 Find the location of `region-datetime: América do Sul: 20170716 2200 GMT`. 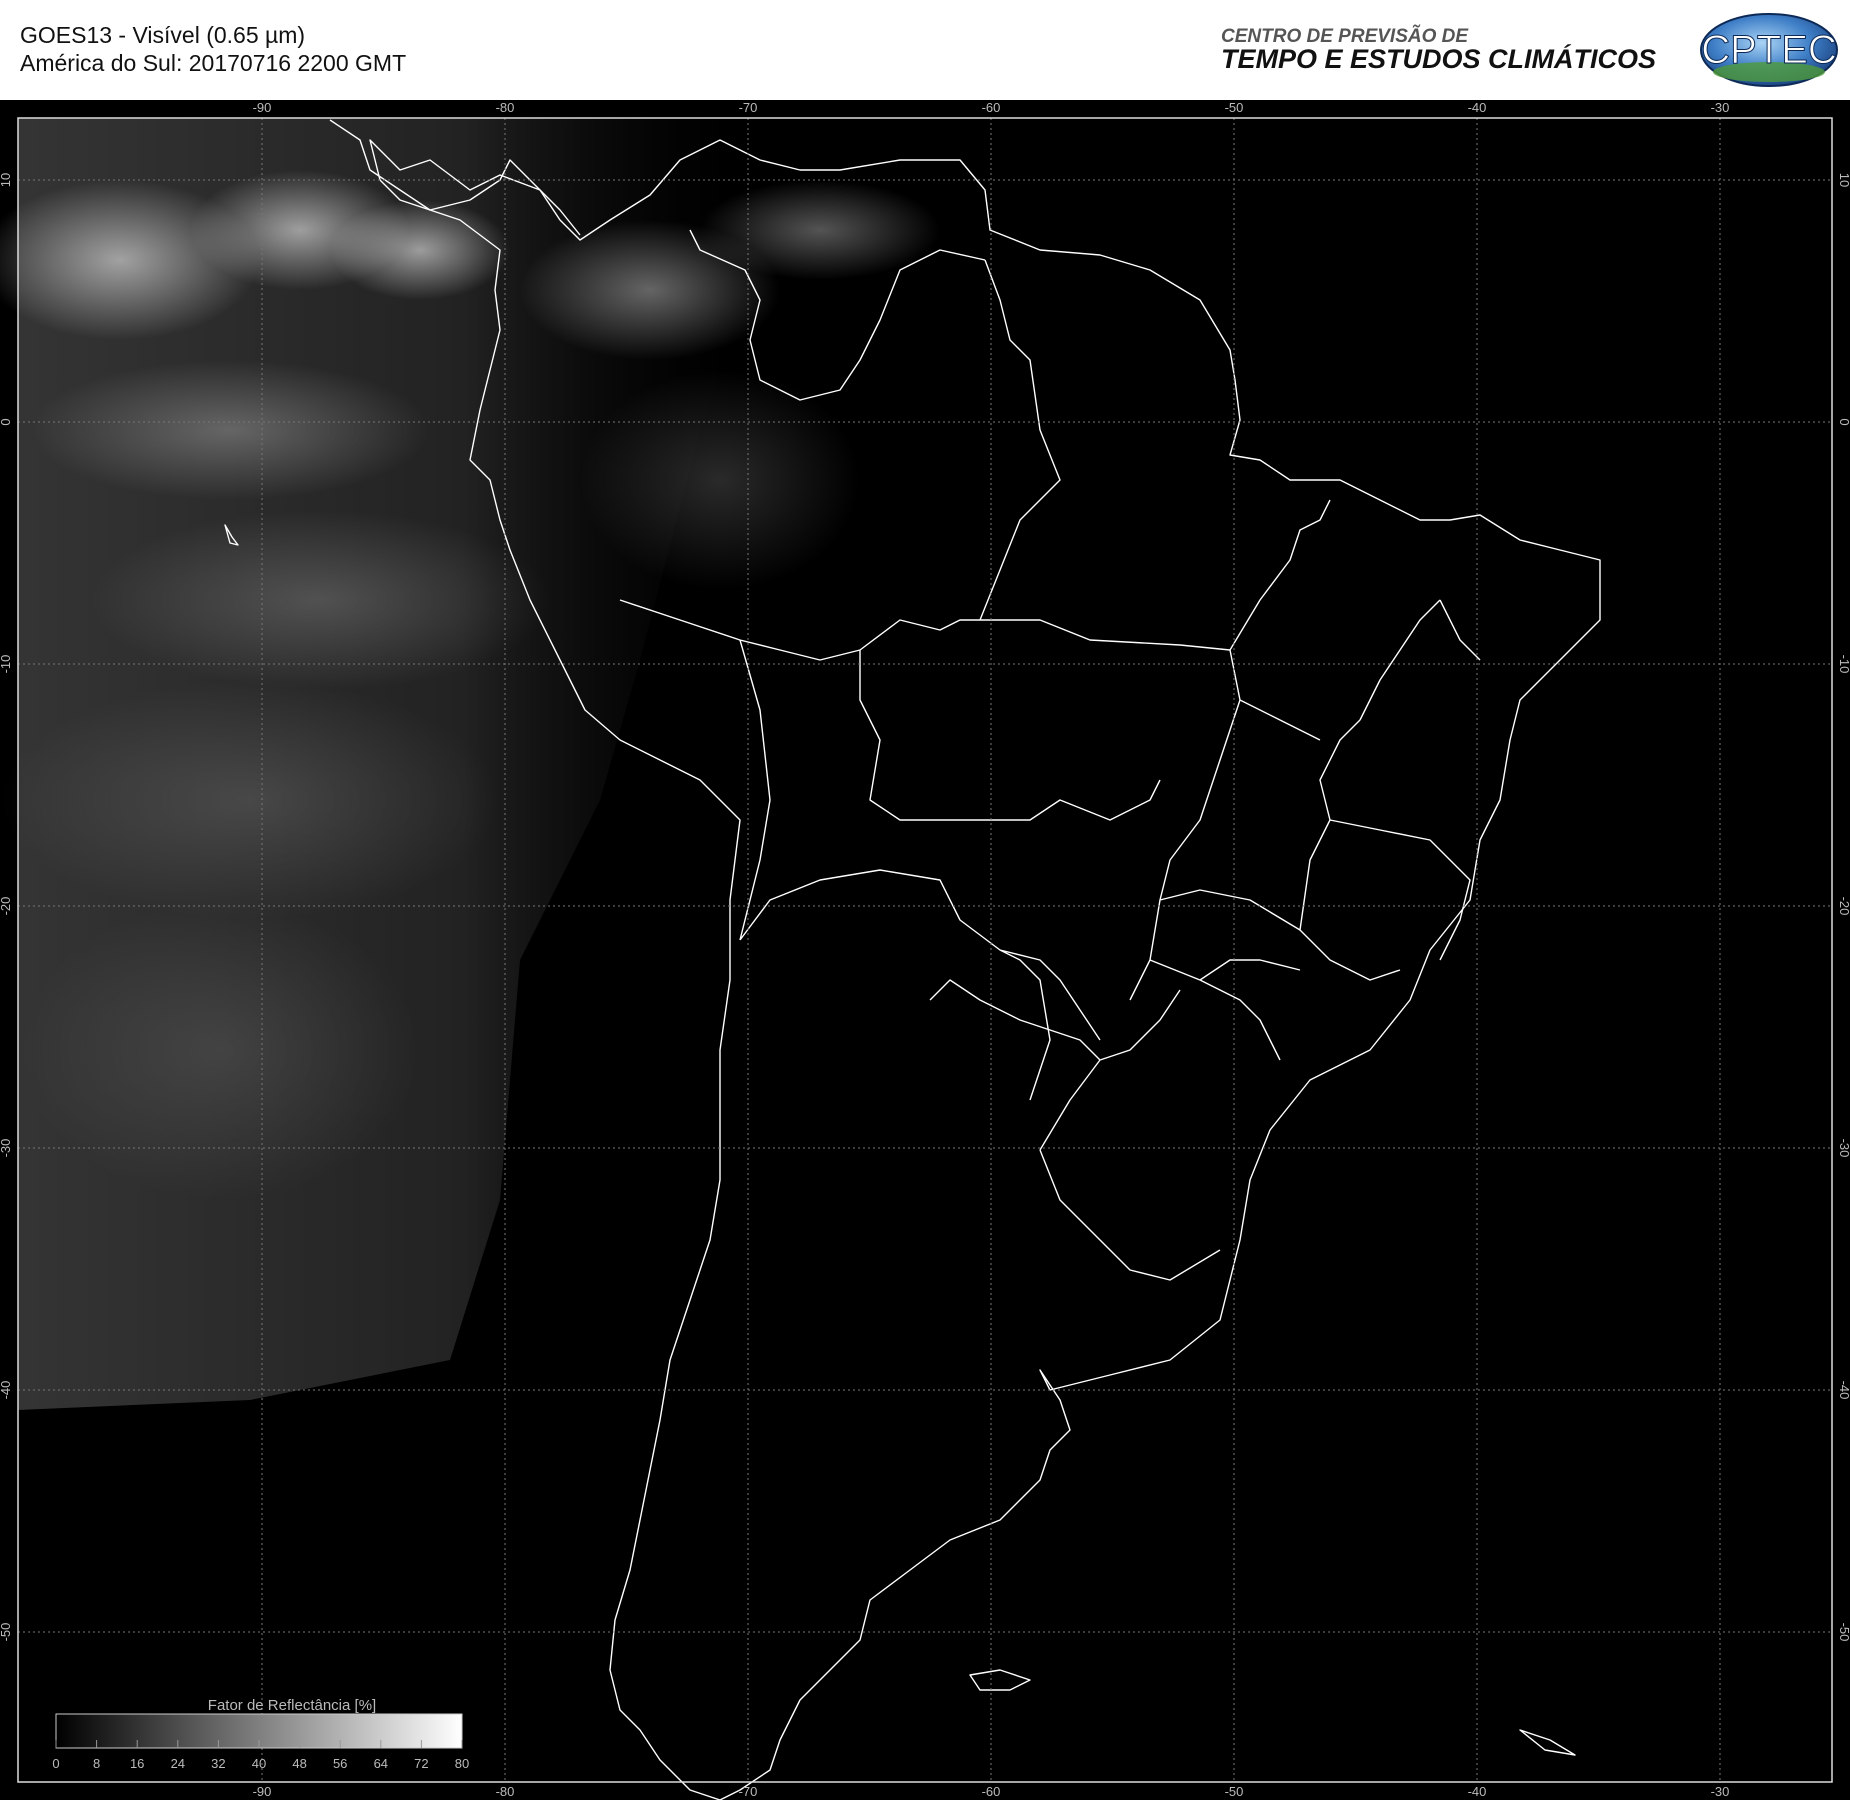

region-datetime: América do Sul: 20170716 2200 GMT is located at coordinates (213, 63).